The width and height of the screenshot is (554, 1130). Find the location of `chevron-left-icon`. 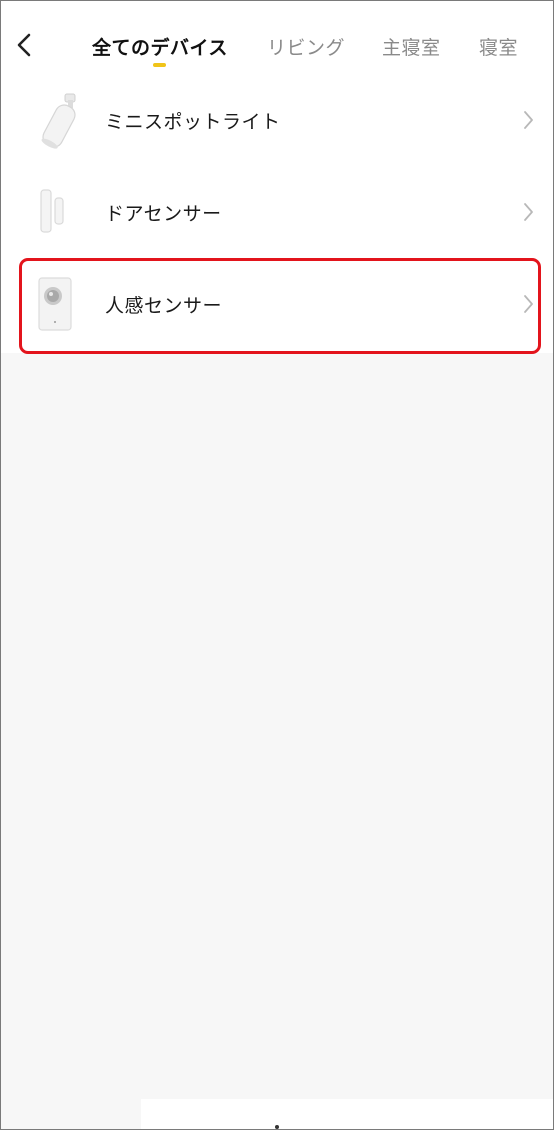

chevron-left-icon is located at coordinates (24, 45).